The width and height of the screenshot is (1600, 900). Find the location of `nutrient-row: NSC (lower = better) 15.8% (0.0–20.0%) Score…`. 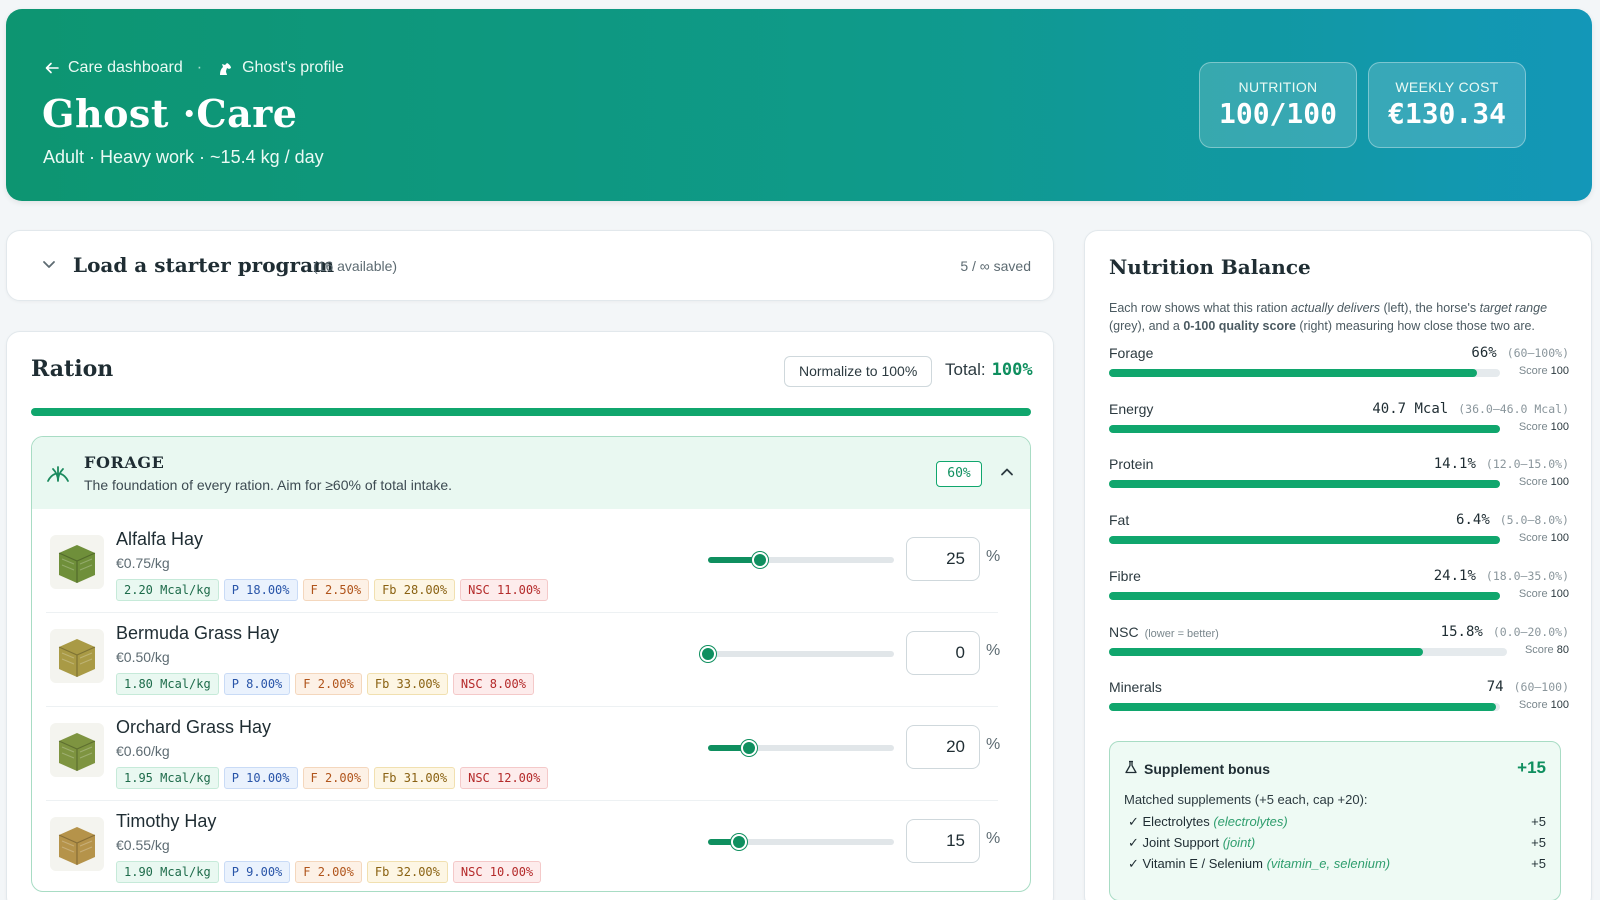

nutrient-row: NSC (lower = better) 15.8% (0.0–20.0%) Score… is located at coordinates (1339, 649).